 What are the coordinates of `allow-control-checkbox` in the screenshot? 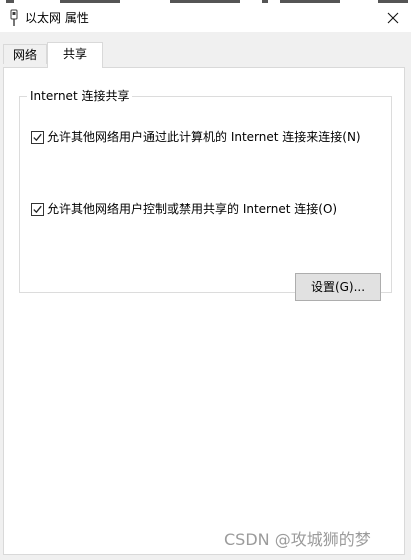 It's located at (37, 209).